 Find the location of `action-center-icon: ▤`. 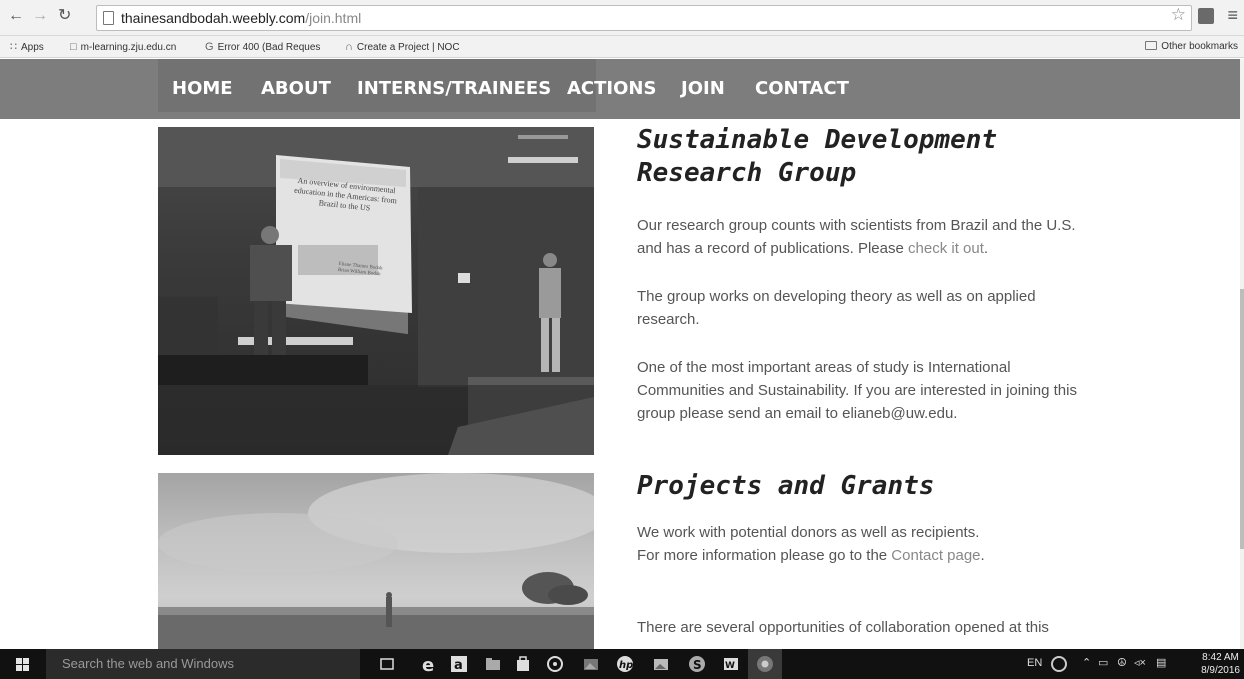

action-center-icon: ▤ is located at coordinates (1161, 663).